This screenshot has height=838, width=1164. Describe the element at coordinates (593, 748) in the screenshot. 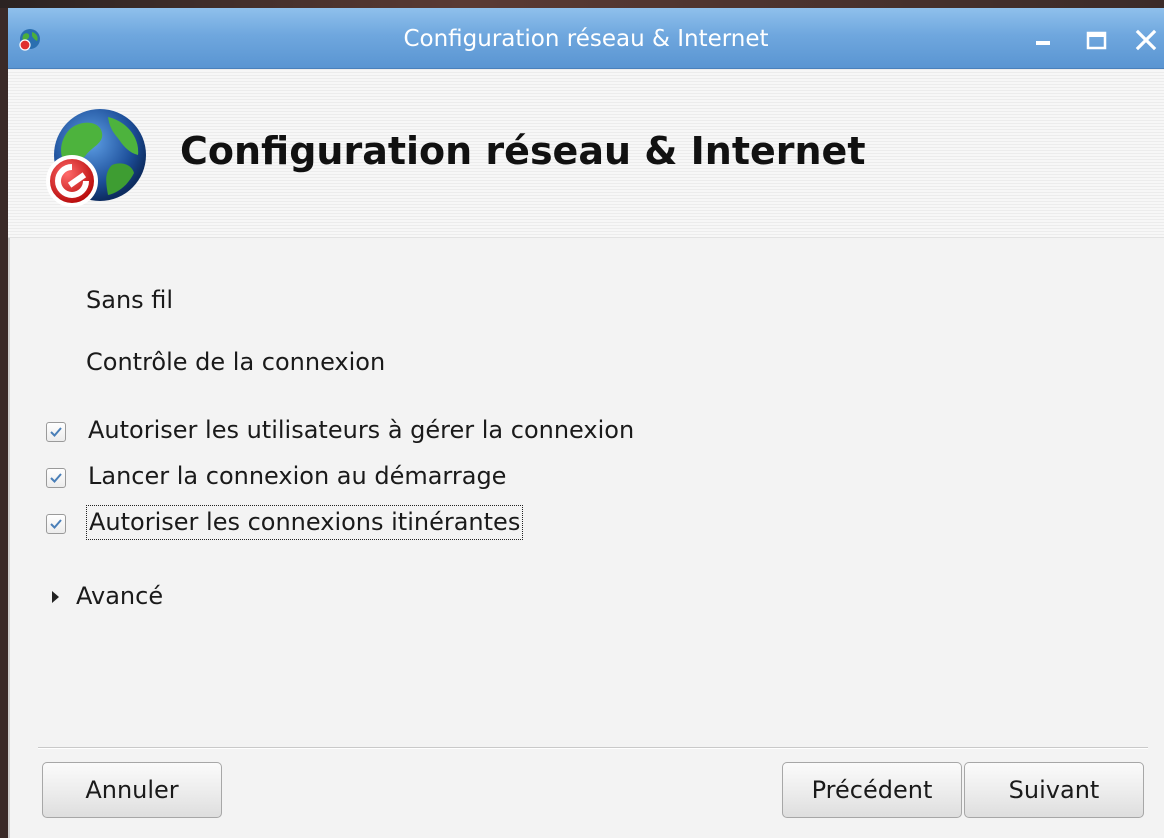

I see `button-separator` at that location.